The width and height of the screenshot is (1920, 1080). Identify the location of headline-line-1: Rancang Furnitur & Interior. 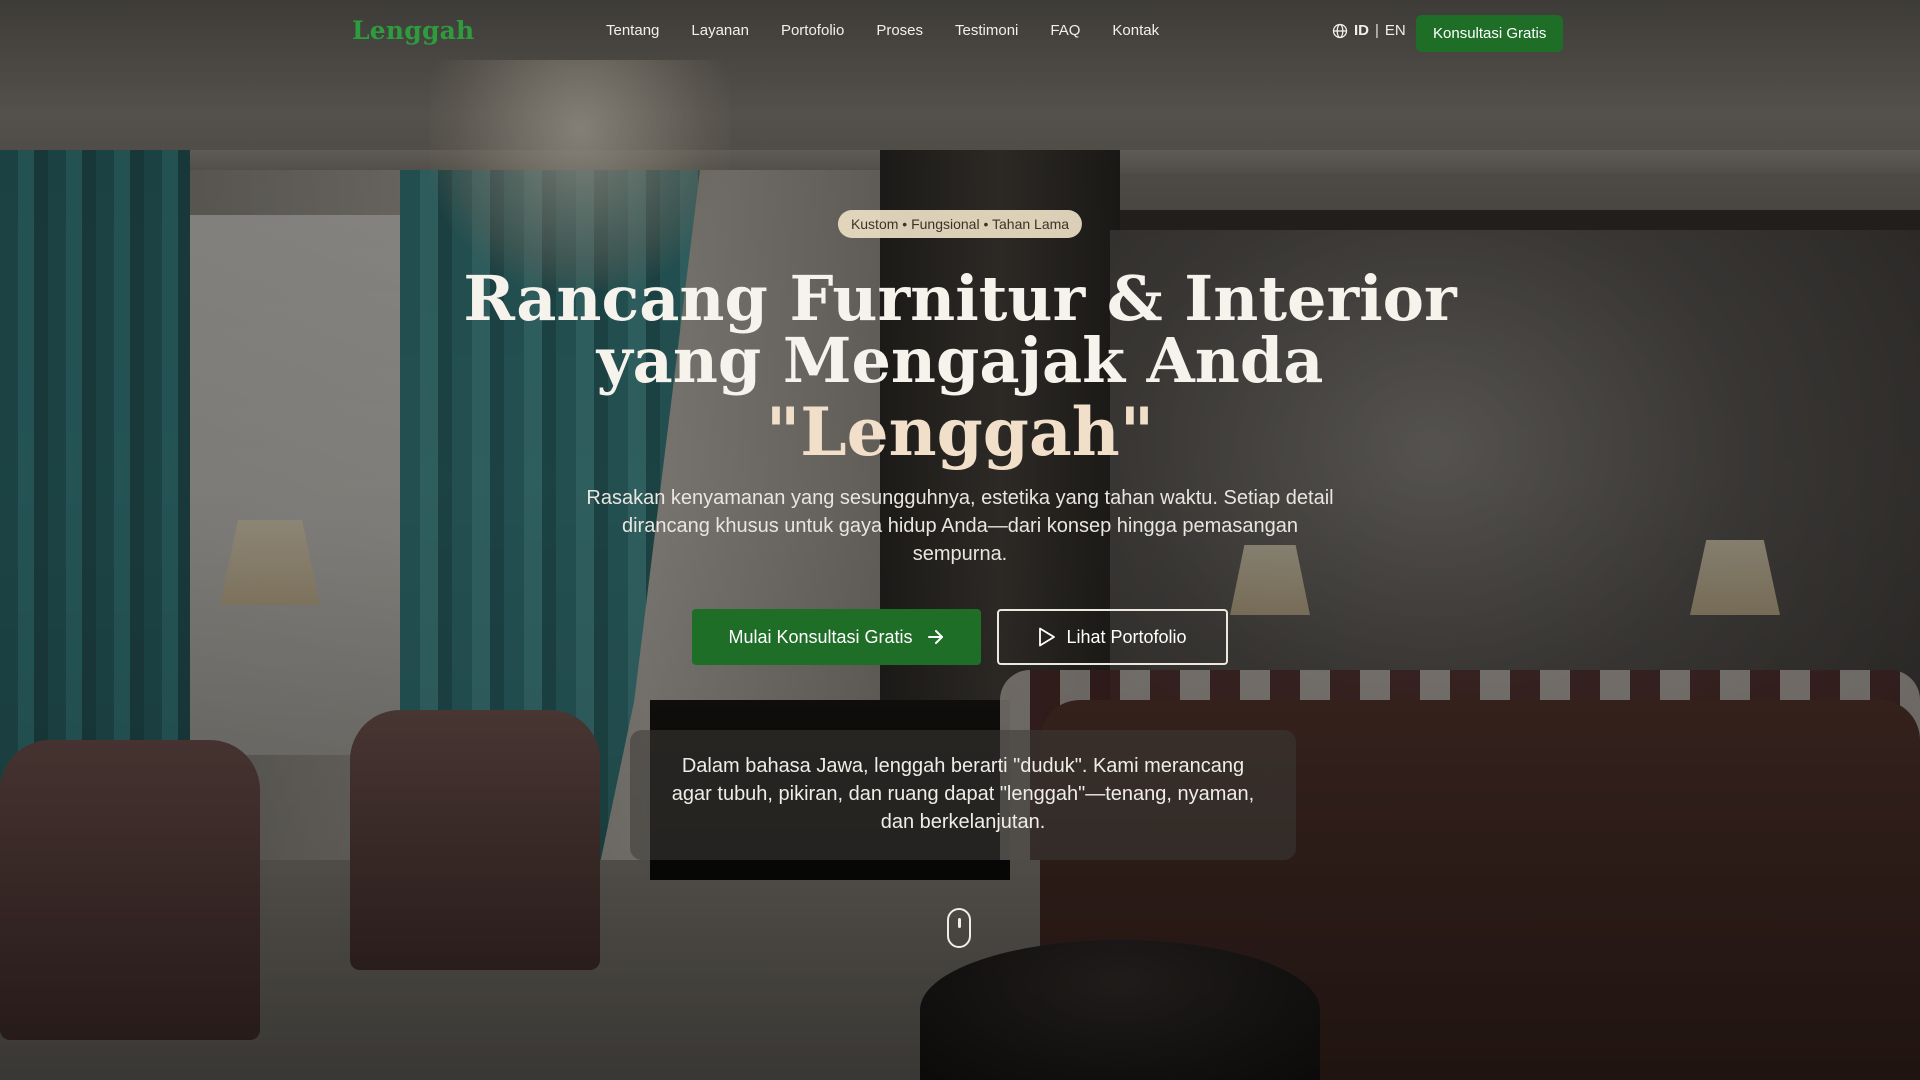
(960, 298).